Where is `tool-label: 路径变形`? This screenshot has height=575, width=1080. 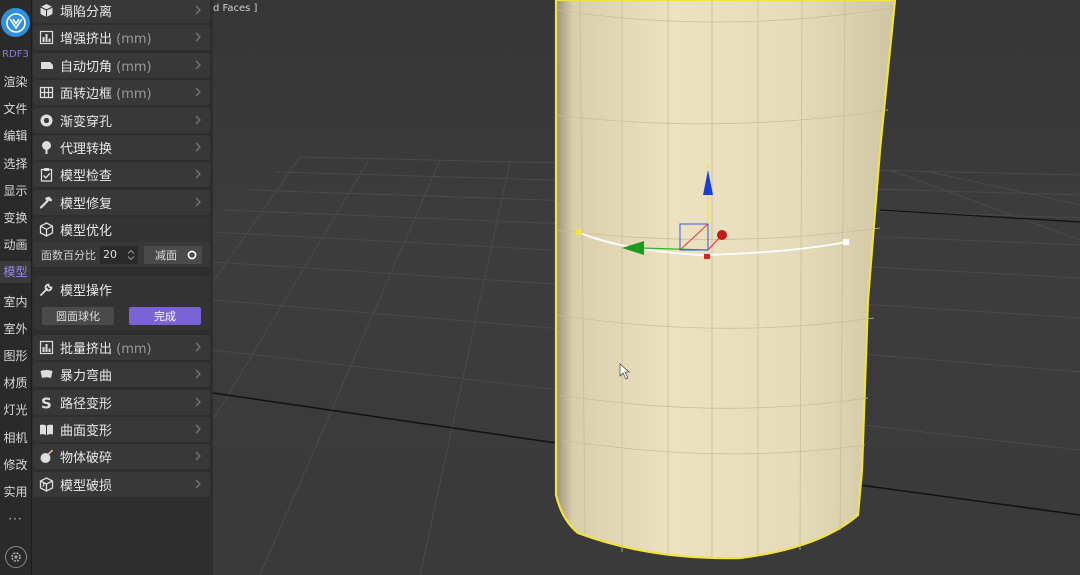
tool-label: 路径变形 is located at coordinates (86, 402).